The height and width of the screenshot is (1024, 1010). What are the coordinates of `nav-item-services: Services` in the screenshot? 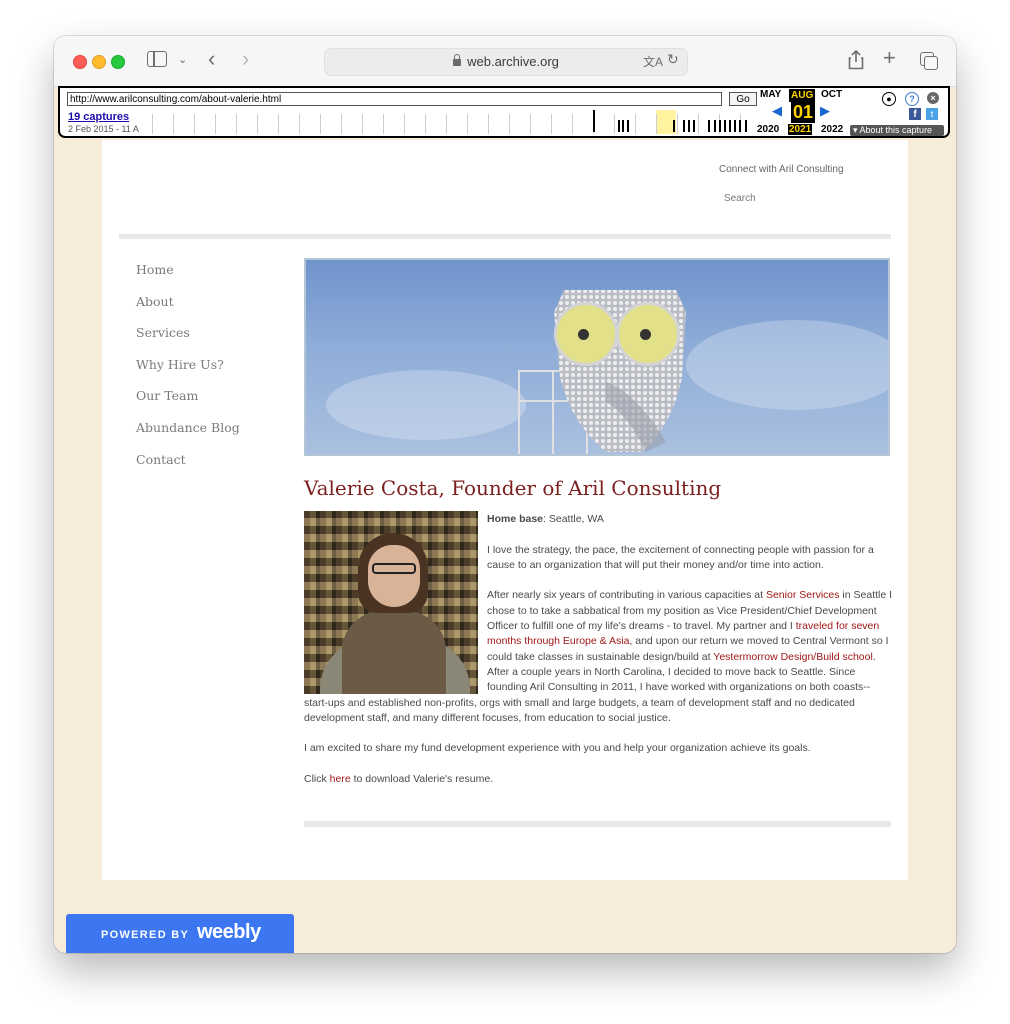 It's located at (188, 341).